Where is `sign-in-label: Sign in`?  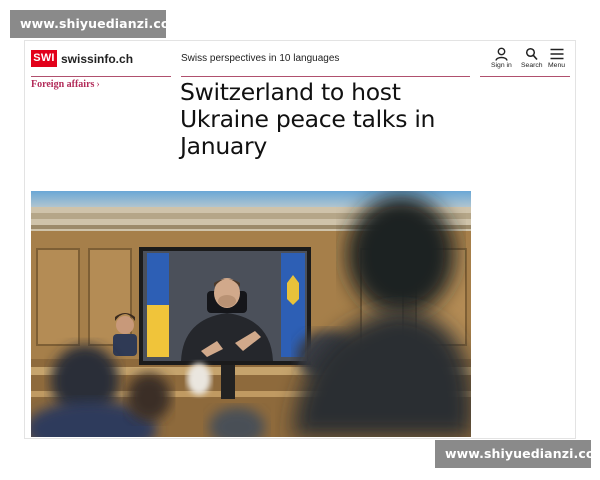 sign-in-label: Sign in is located at coordinates (501, 65).